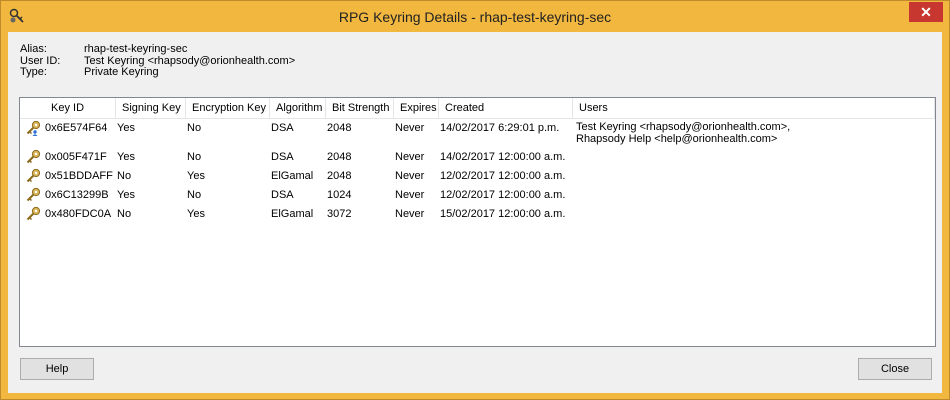 This screenshot has width=950, height=400. I want to click on column-header-encryption-key: Encryption Key, so click(228, 108).